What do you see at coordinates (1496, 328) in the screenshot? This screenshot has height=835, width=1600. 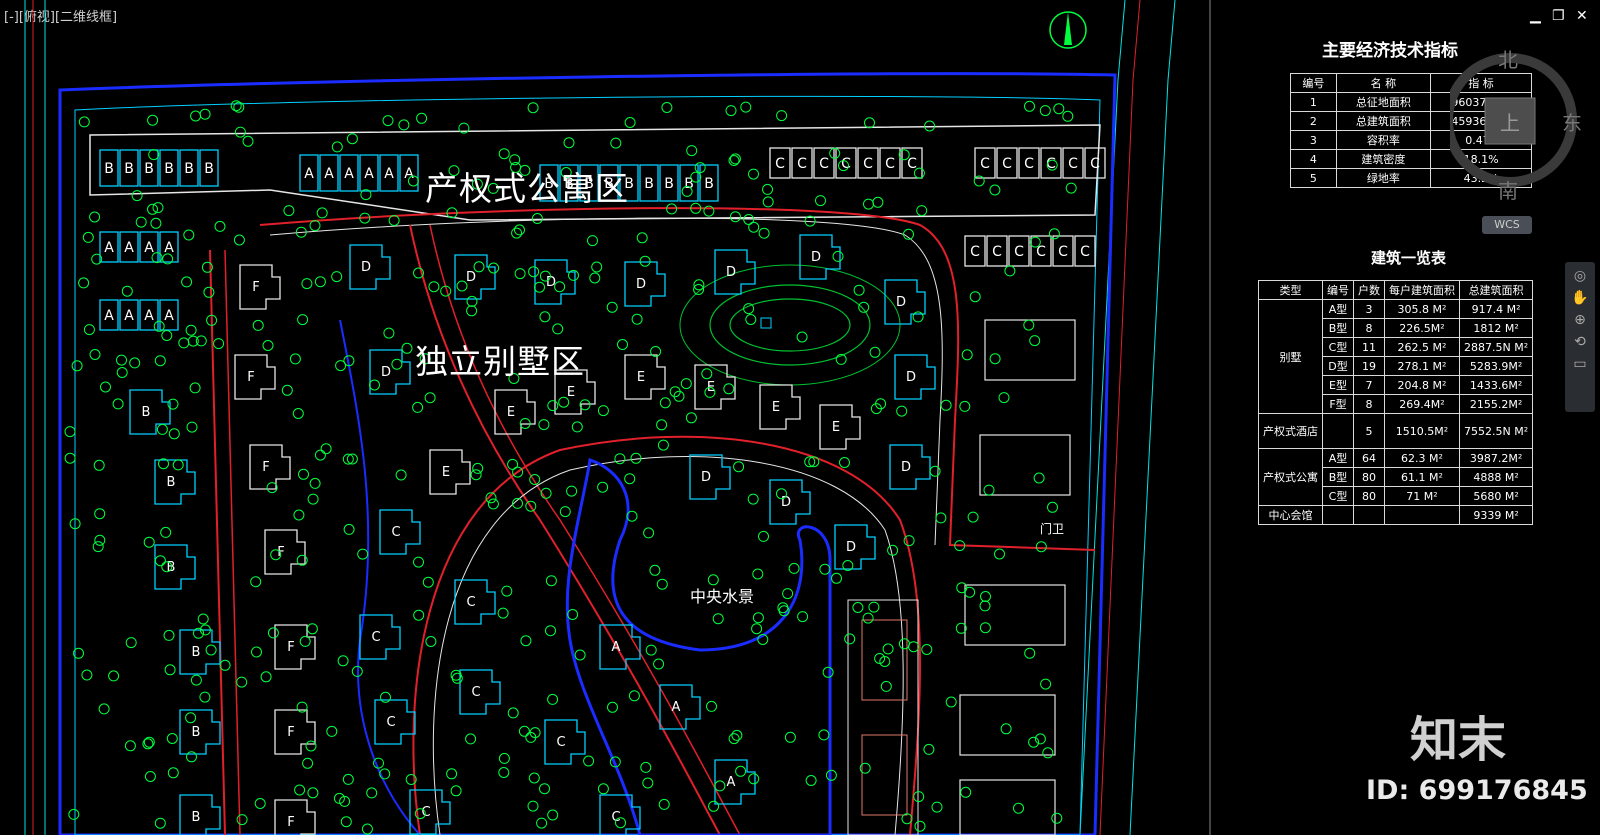 I see `table-cell: 1812 M²` at bounding box center [1496, 328].